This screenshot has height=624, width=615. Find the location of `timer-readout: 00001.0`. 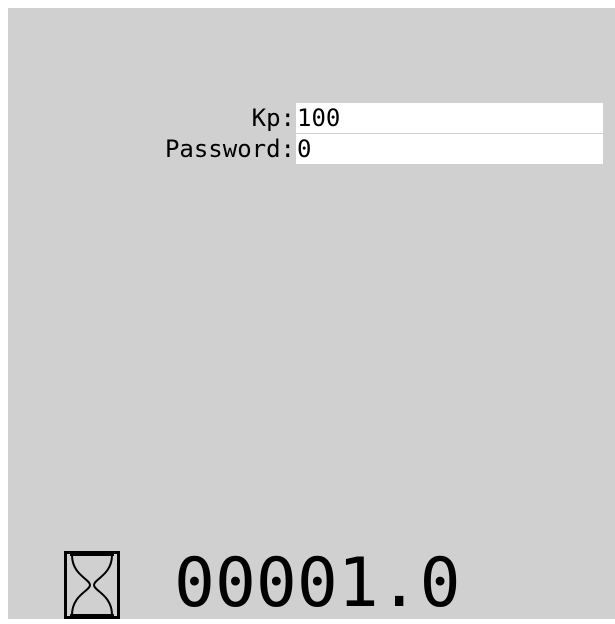

timer-readout: 00001.0 is located at coordinates (317, 583).